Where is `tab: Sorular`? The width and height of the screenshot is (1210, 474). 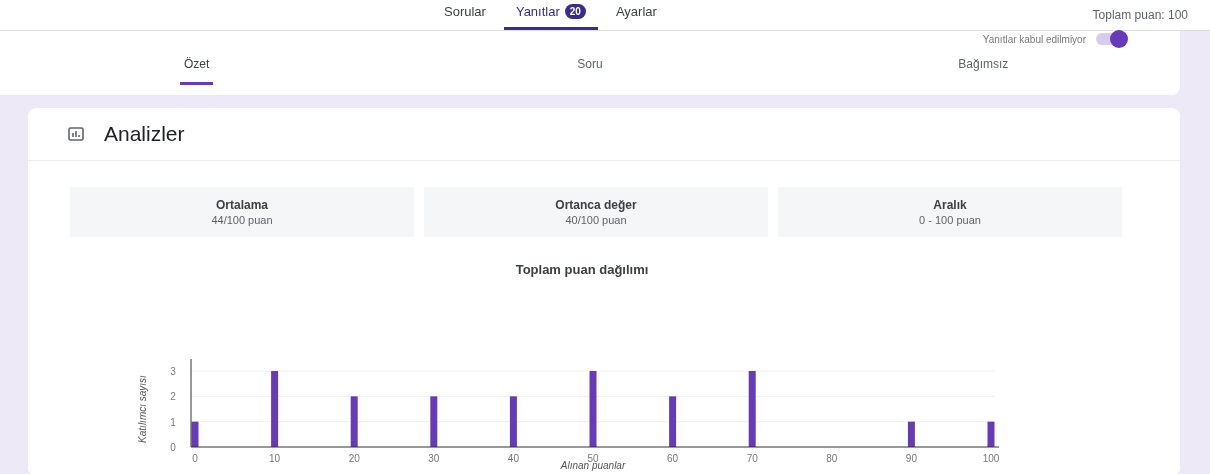 tab: Sorular is located at coordinates (465, 17).